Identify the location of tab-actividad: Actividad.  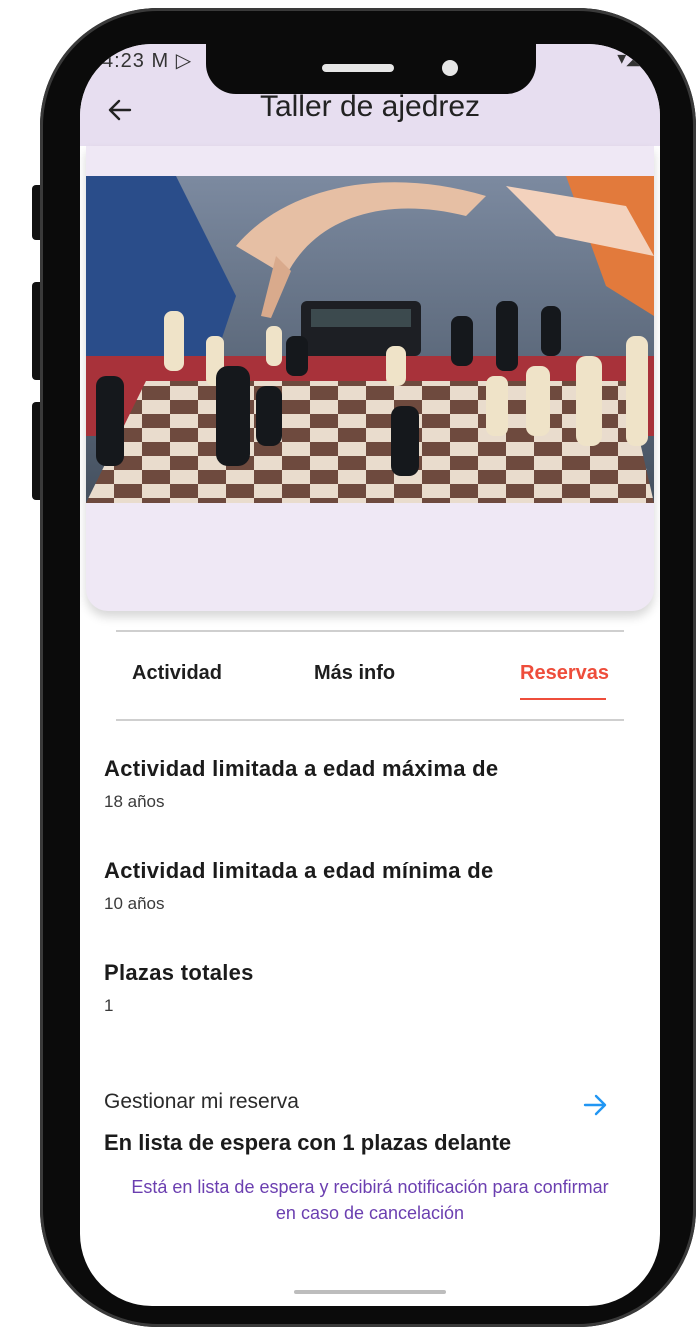
(177, 673).